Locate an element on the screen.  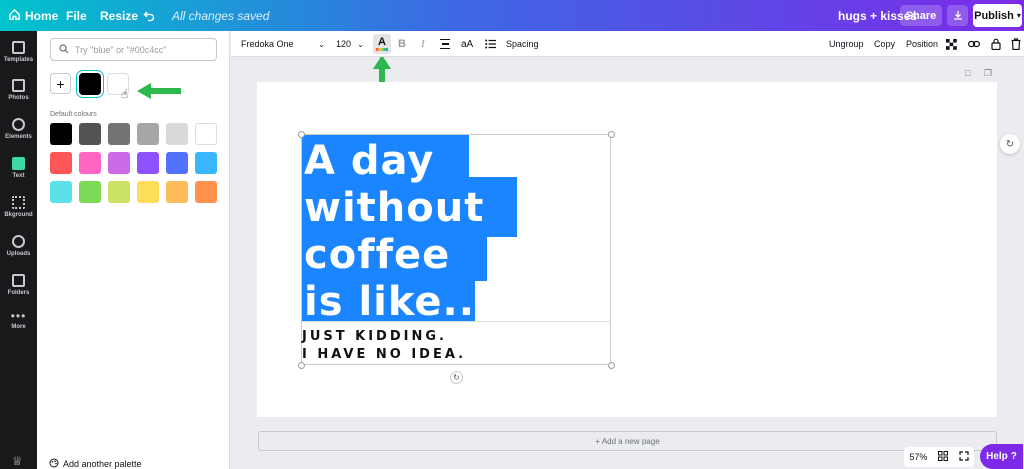
search-icon is located at coordinates (64, 50).